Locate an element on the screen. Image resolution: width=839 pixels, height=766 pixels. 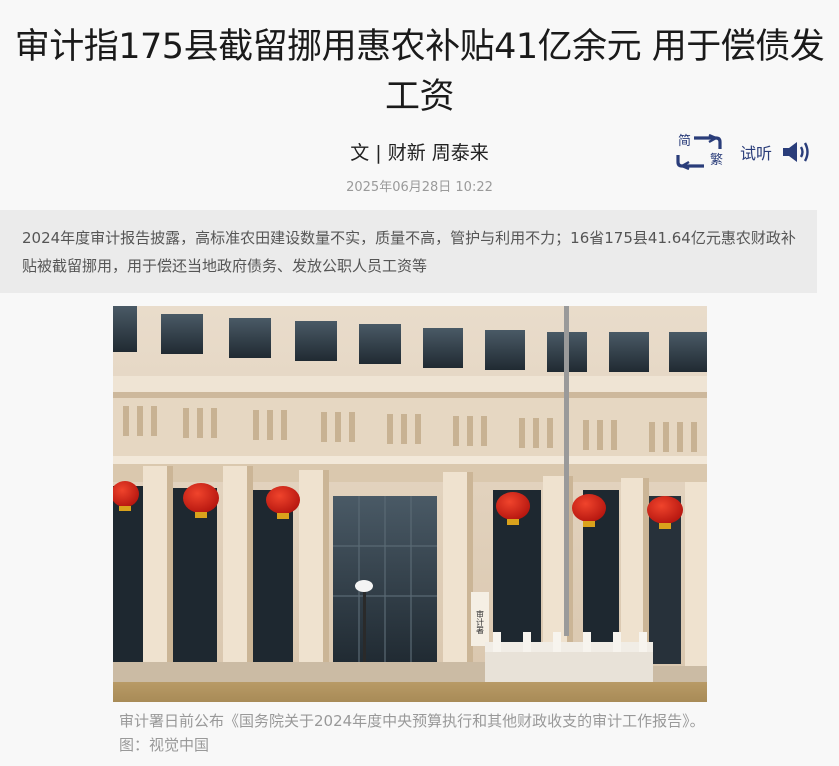
listen-label: 试听 is located at coordinates (756, 153).